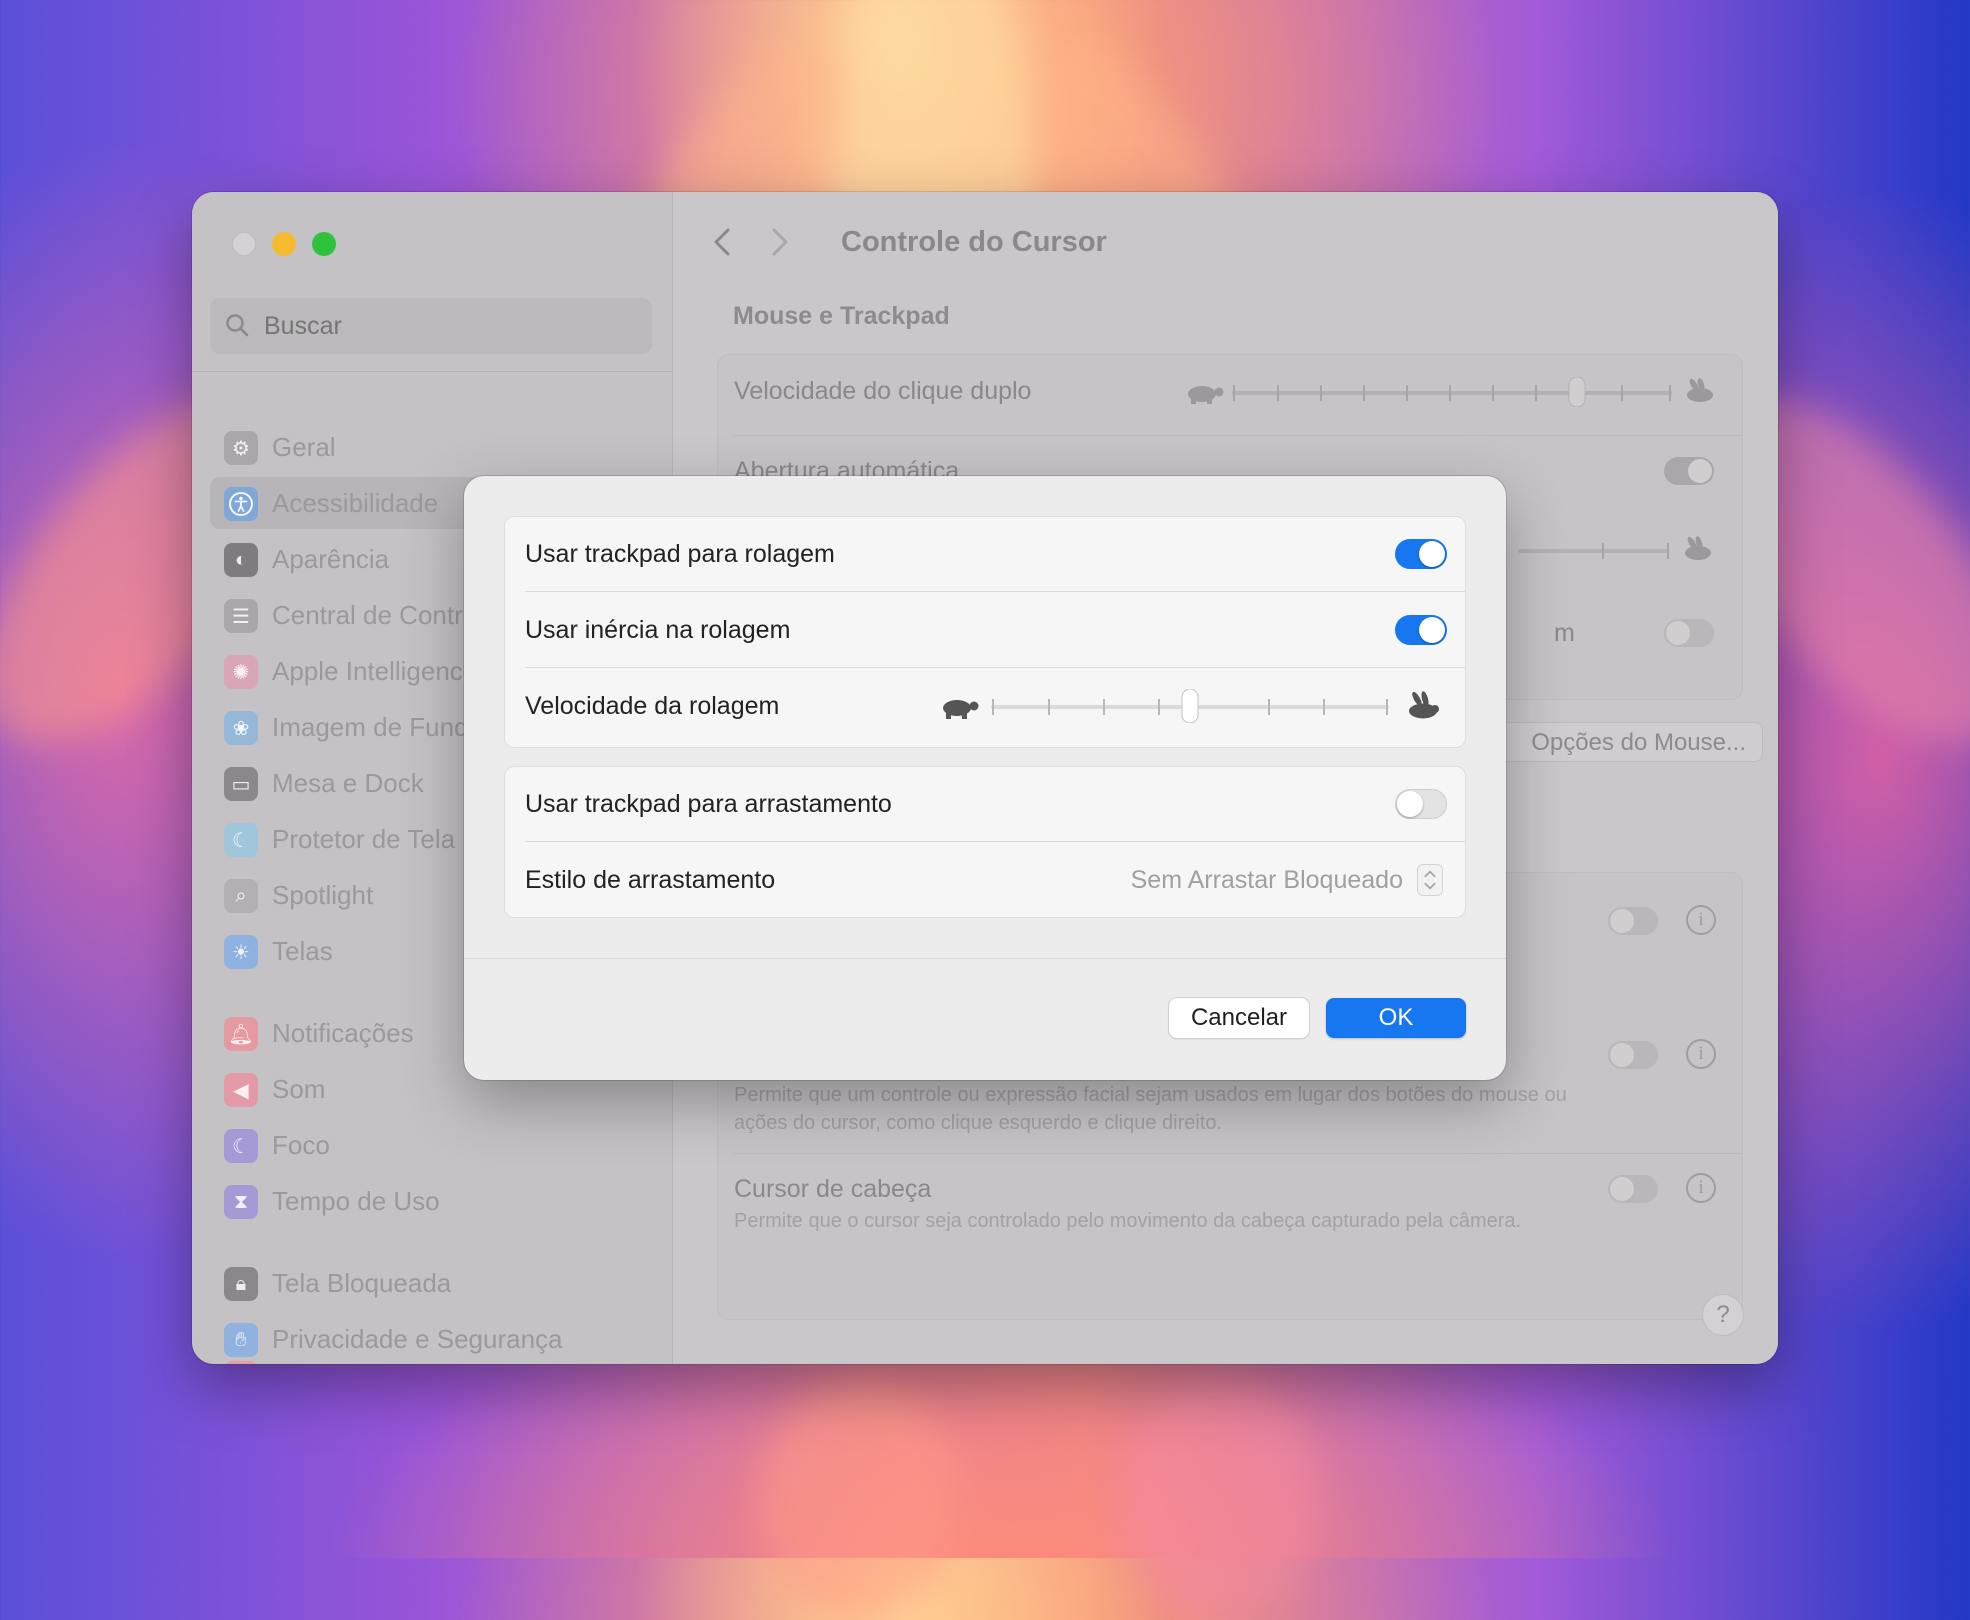 Image resolution: width=1970 pixels, height=1620 pixels. What do you see at coordinates (241, 1034) in the screenshot?
I see `notifications-icon: 🔔︎` at bounding box center [241, 1034].